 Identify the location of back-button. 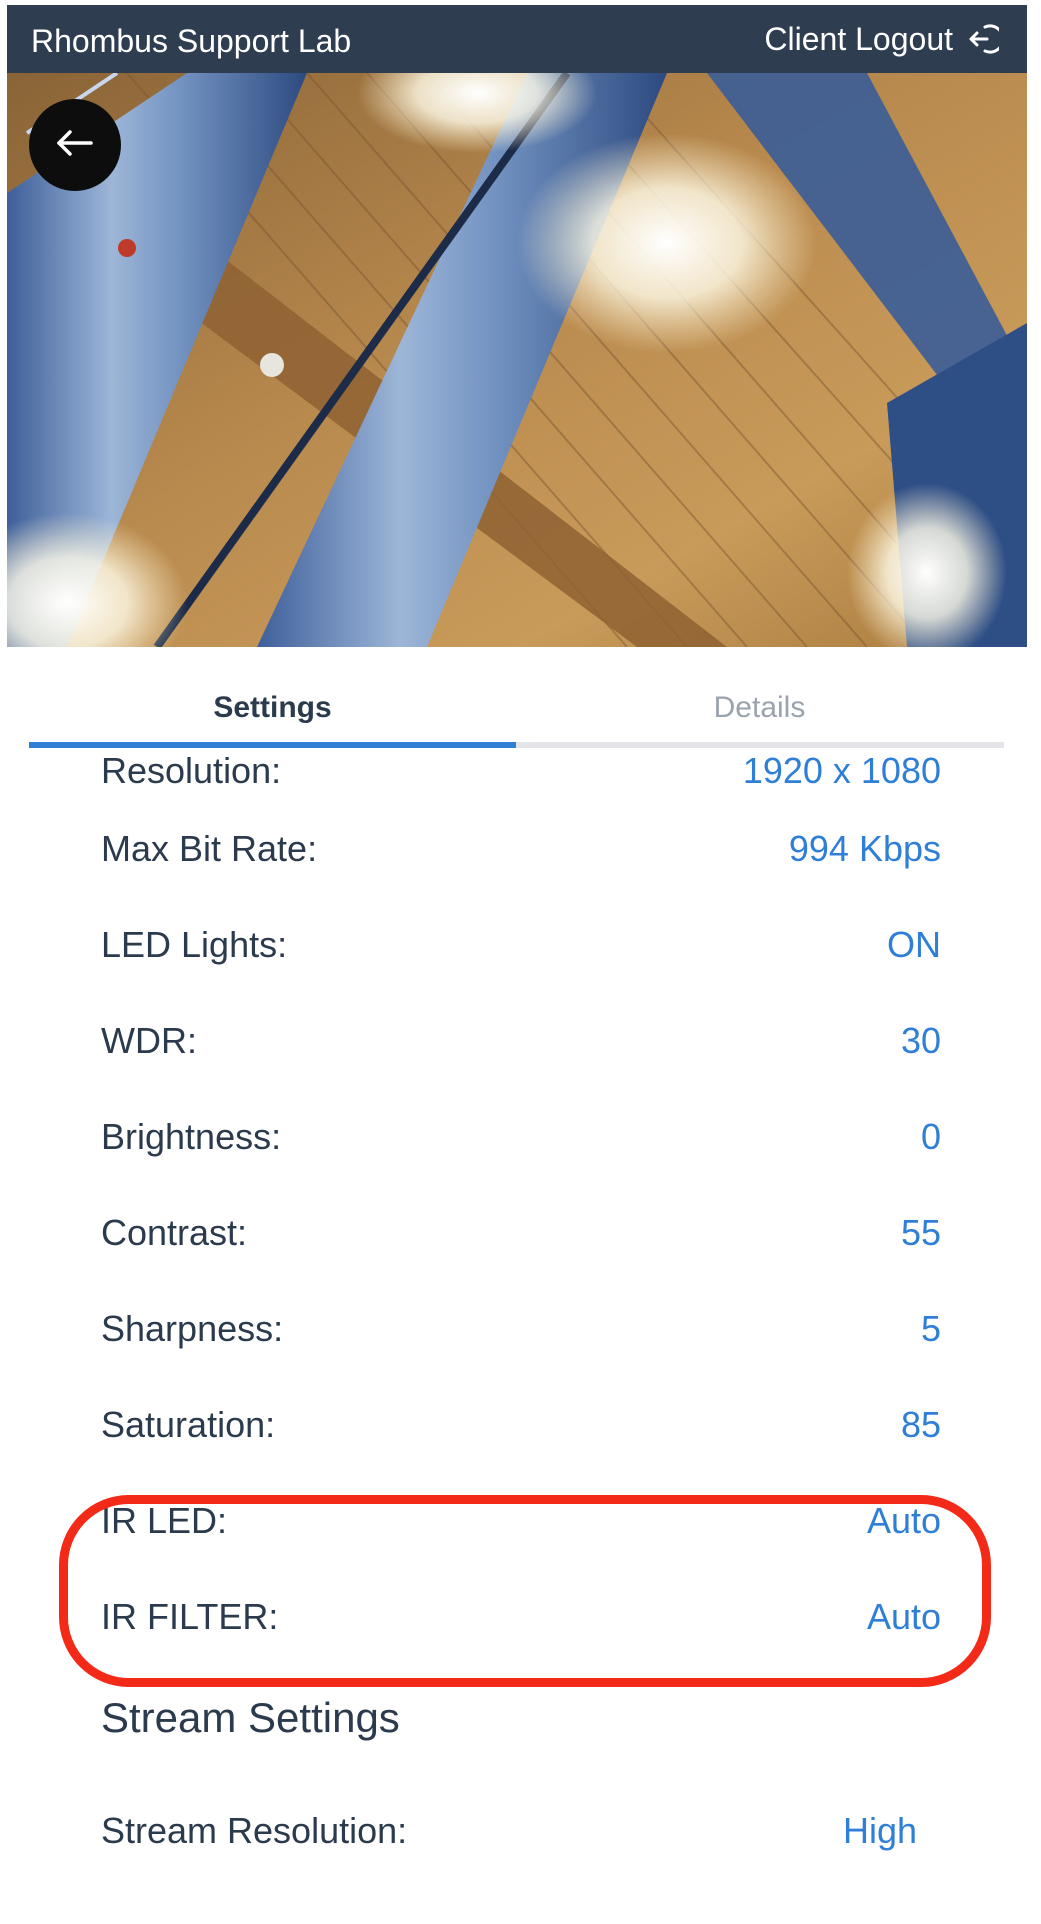
(75, 145).